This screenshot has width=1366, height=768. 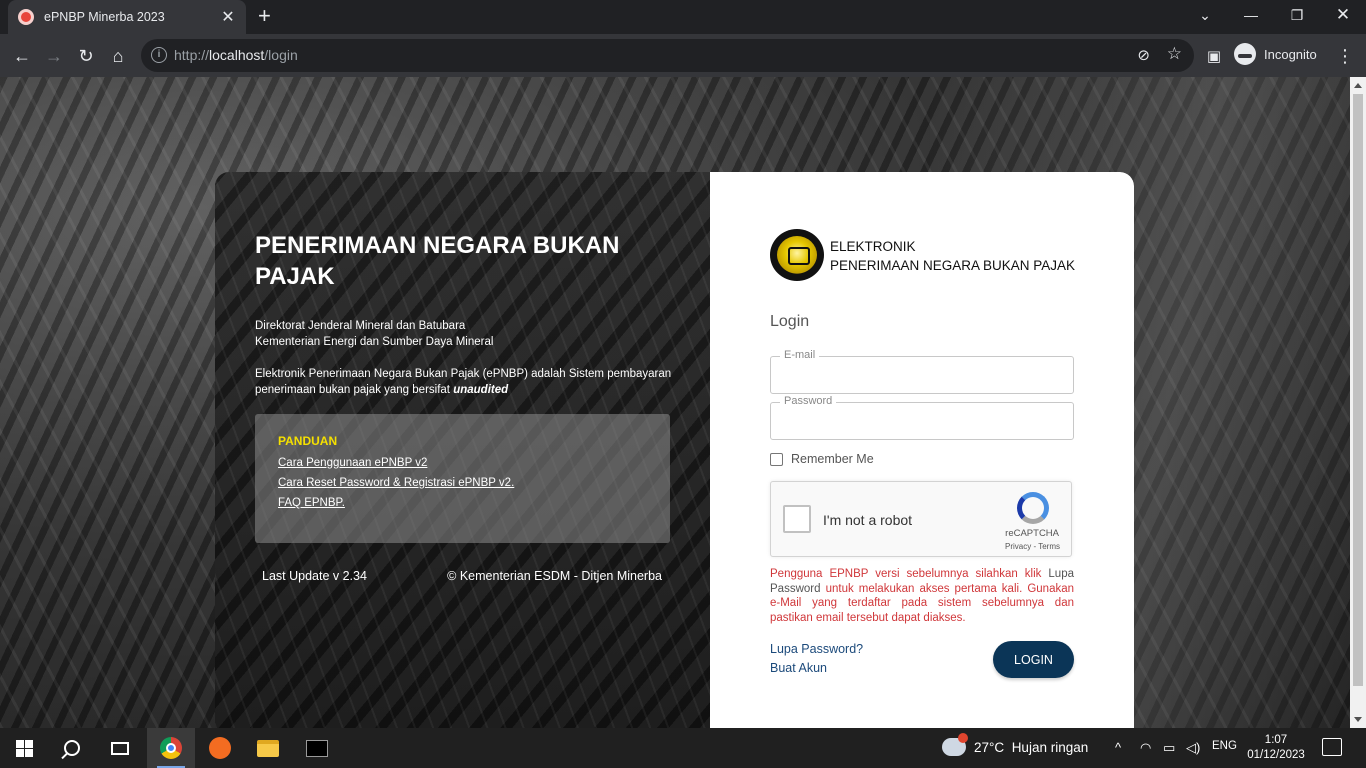 I want to click on home-icon: ⌂, so click(x=118, y=56).